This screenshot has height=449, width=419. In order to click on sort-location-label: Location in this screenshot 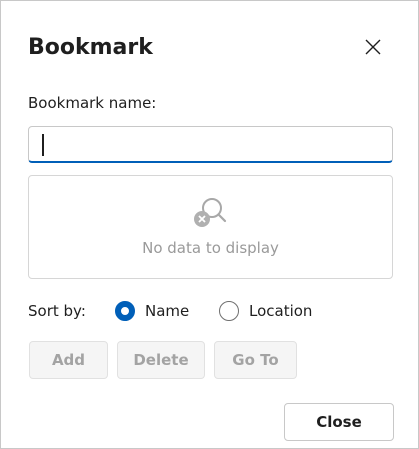, I will do `click(280, 311)`.